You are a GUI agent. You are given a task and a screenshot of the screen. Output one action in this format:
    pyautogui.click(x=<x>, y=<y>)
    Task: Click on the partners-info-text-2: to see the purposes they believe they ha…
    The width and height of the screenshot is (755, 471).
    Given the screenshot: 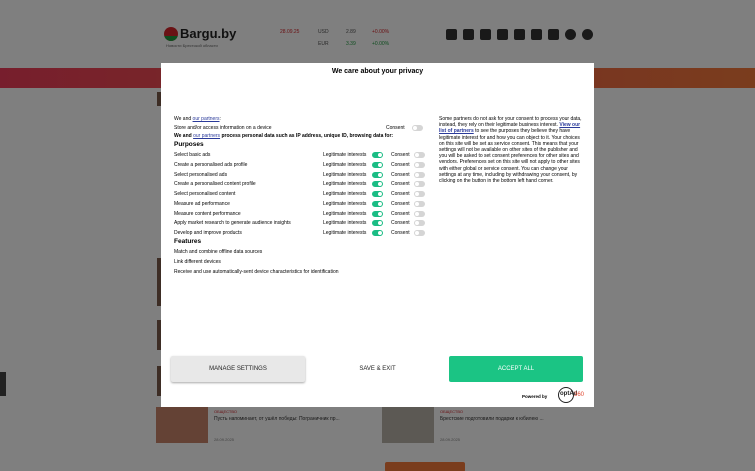 What is the action you would take?
    pyautogui.click(x=509, y=156)
    